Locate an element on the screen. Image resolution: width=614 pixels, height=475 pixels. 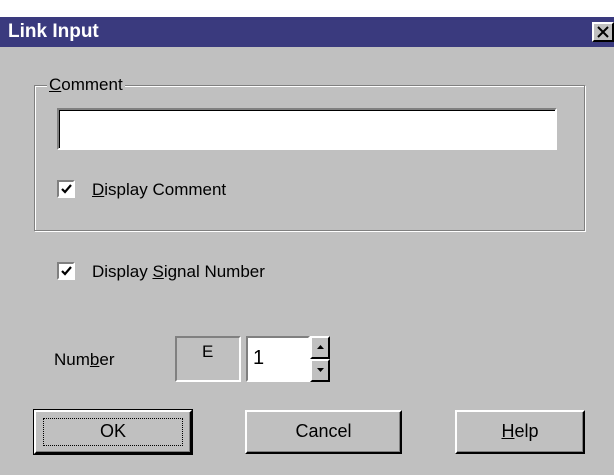
help-button: Help is located at coordinates (520, 432).